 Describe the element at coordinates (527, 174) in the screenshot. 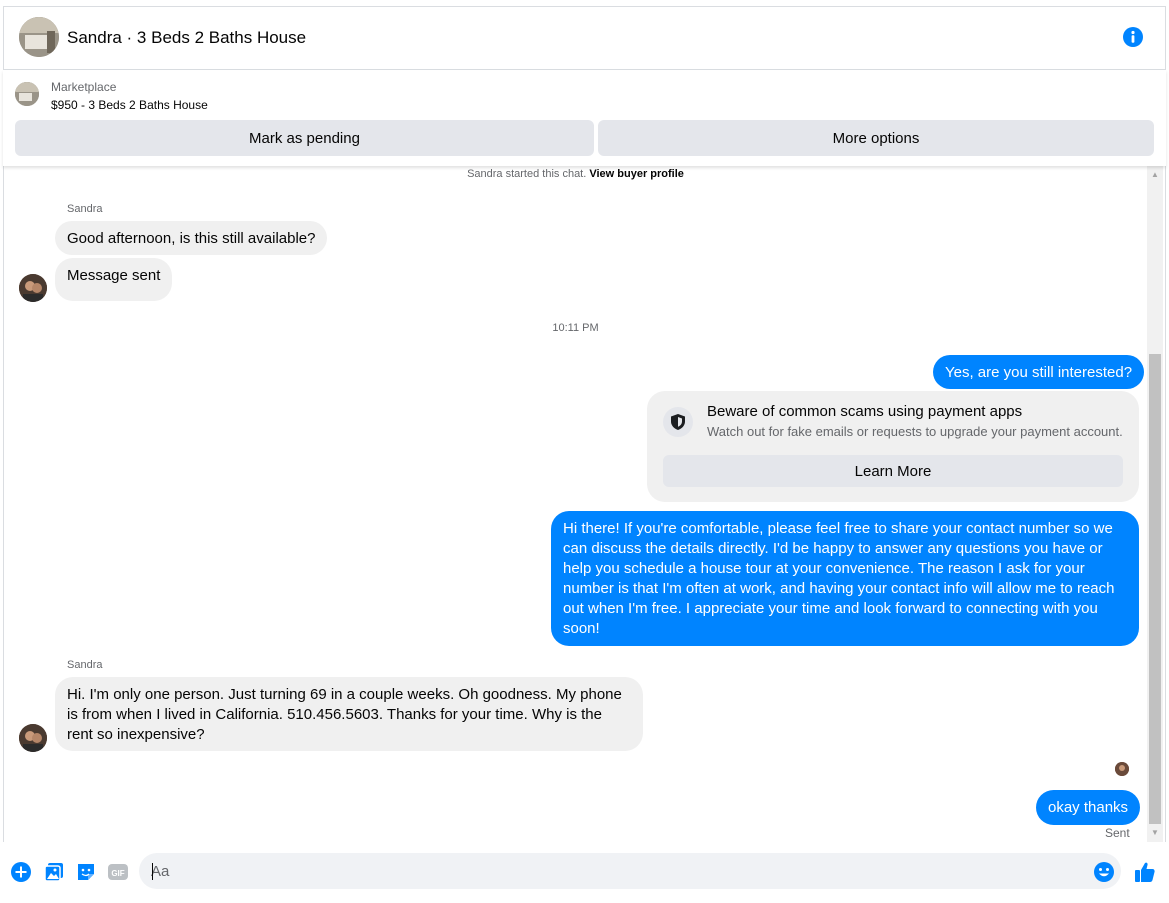

I see `chat-start-text: Sandra started this chat.` at that location.